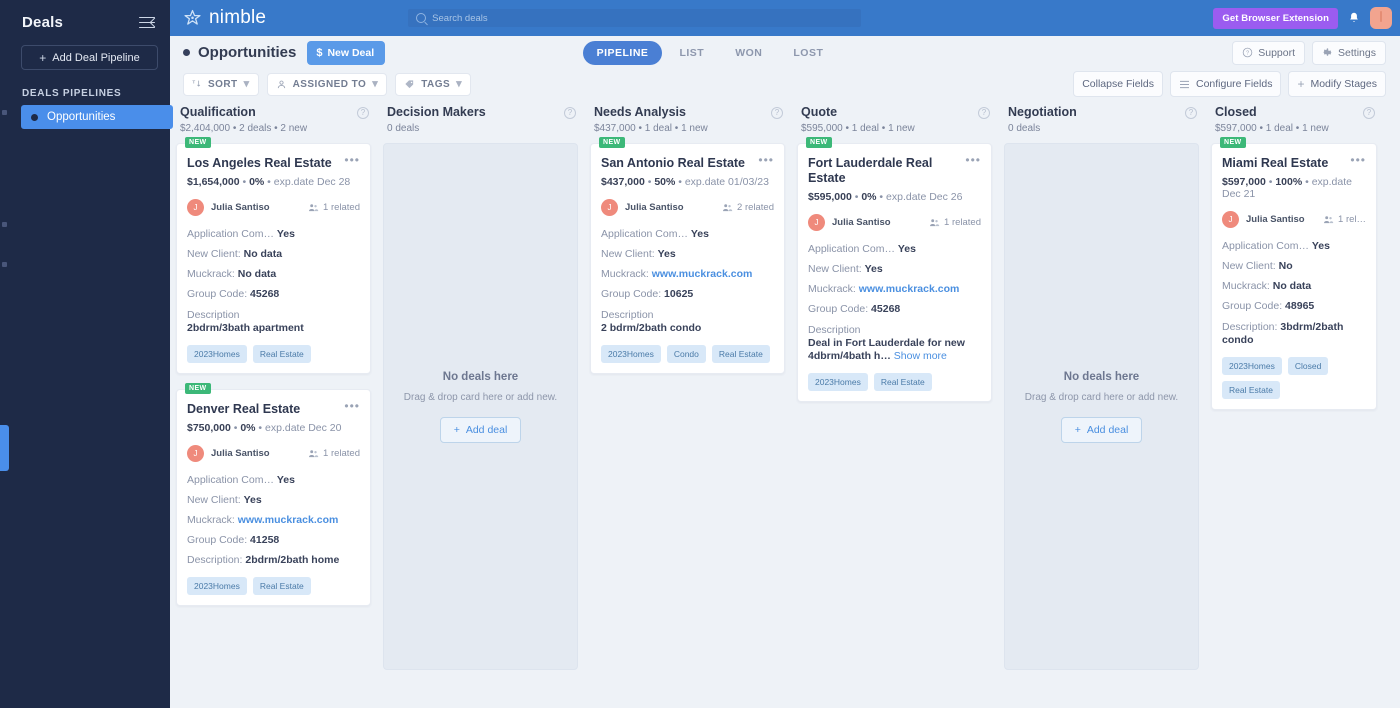 This screenshot has width=1400, height=708. Describe the element at coordinates (1294, 286) in the screenshot. I see `card-field: Muckrack: No data` at that location.